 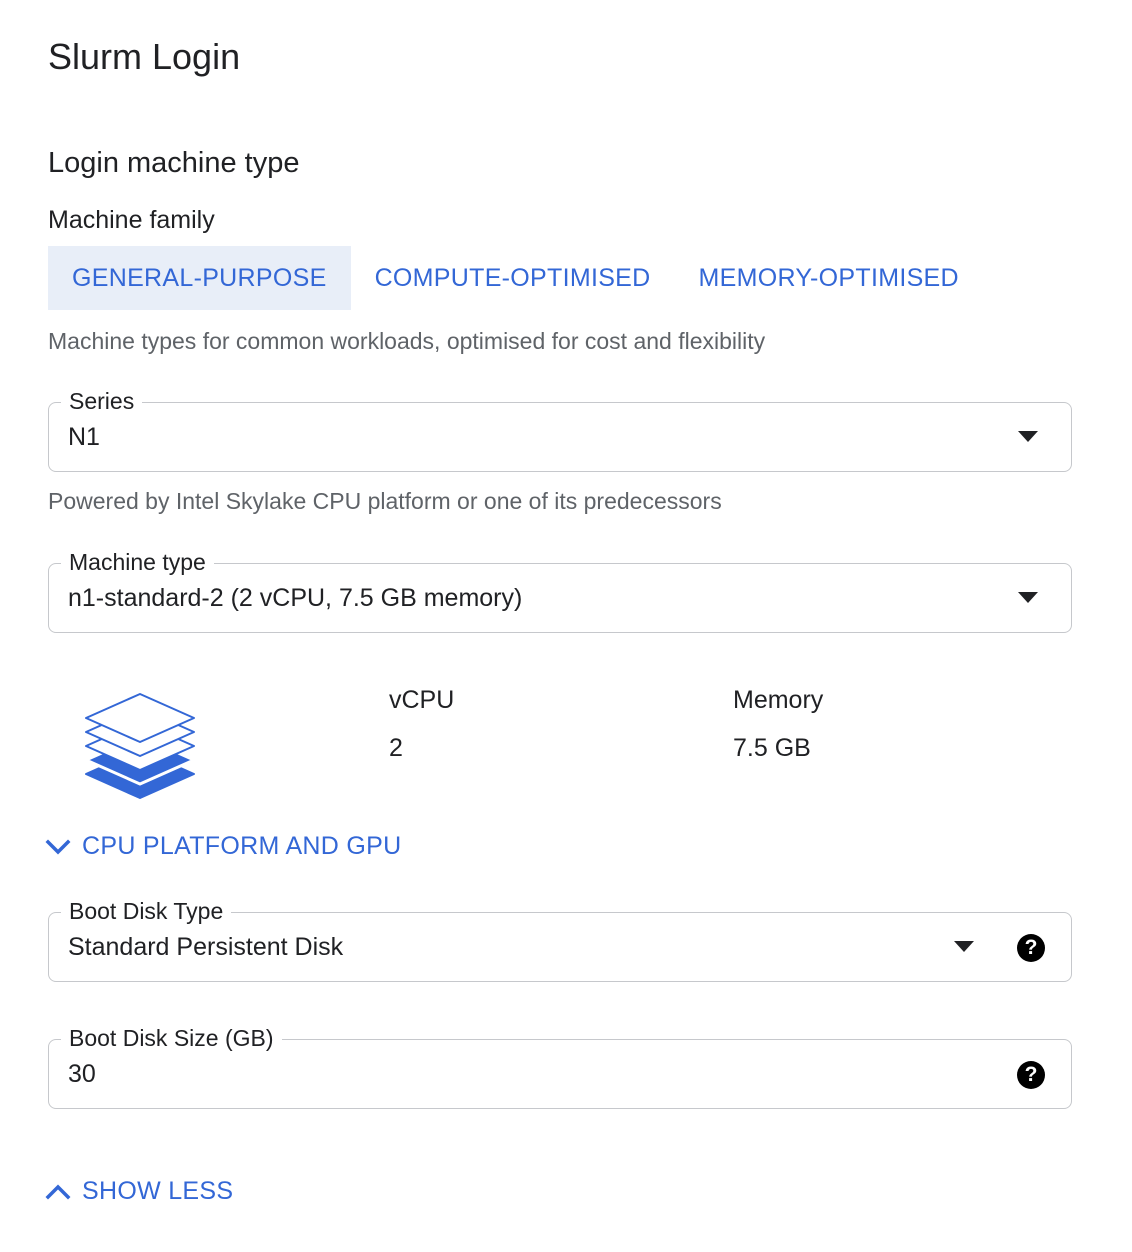 What do you see at coordinates (82, 1074) in the screenshot?
I see `boot-disk-size-value: 30` at bounding box center [82, 1074].